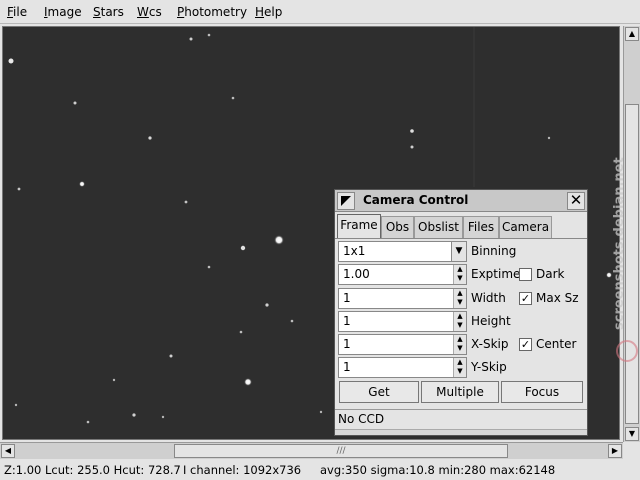 The image size is (640, 480). Describe the element at coordinates (460, 392) in the screenshot. I see `multiple-button: Multiple` at that location.